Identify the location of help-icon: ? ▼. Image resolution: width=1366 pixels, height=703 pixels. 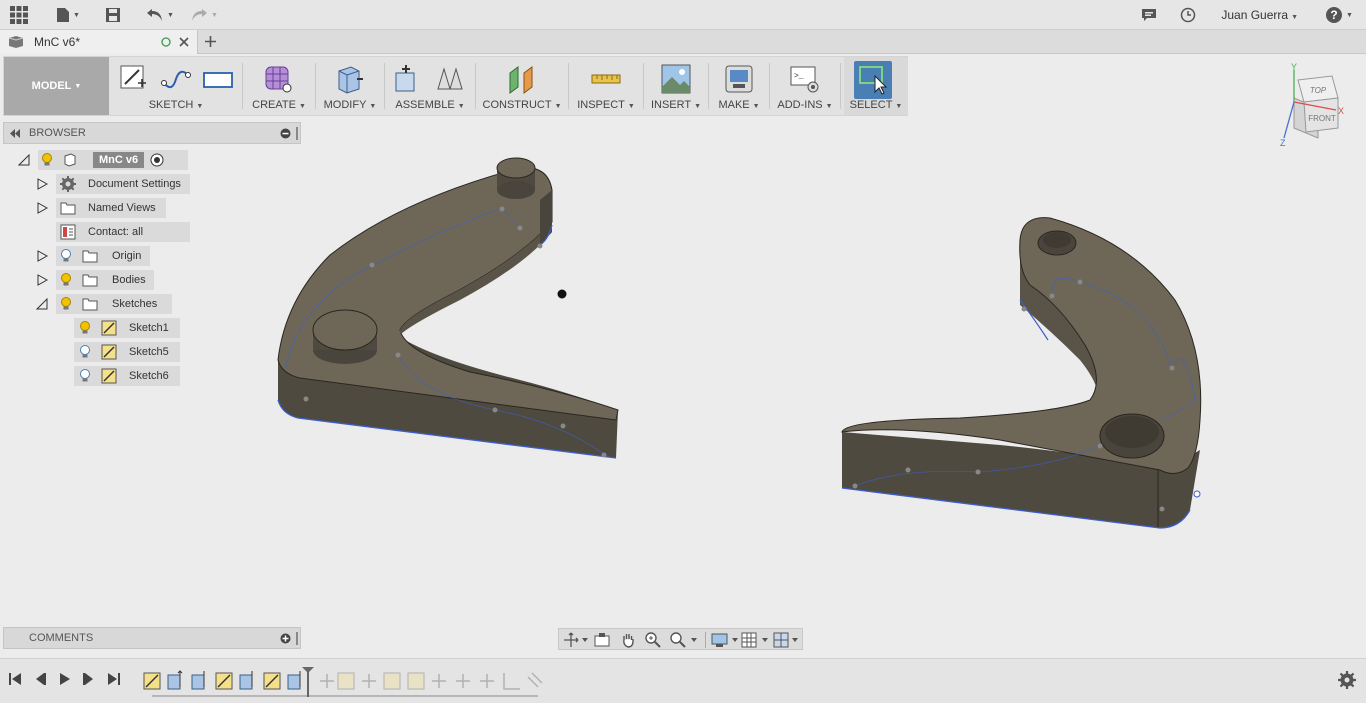
(1339, 15).